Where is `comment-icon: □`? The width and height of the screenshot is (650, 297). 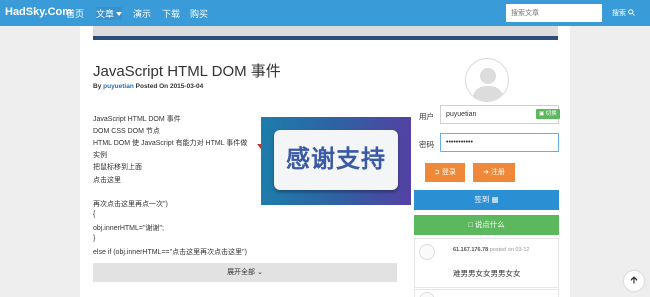 comment-icon: □ is located at coordinates (470, 224).